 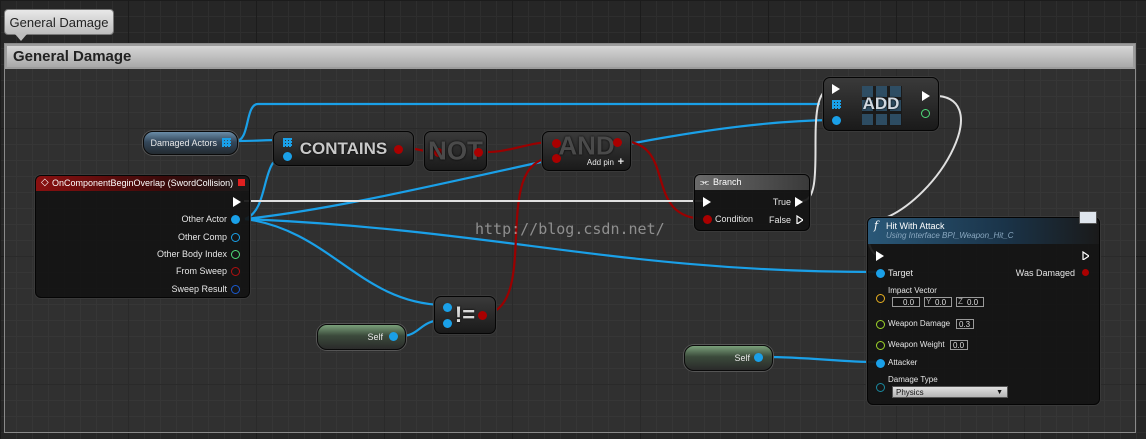 What do you see at coordinates (734, 219) in the screenshot?
I see `condition-label: Condition` at bounding box center [734, 219].